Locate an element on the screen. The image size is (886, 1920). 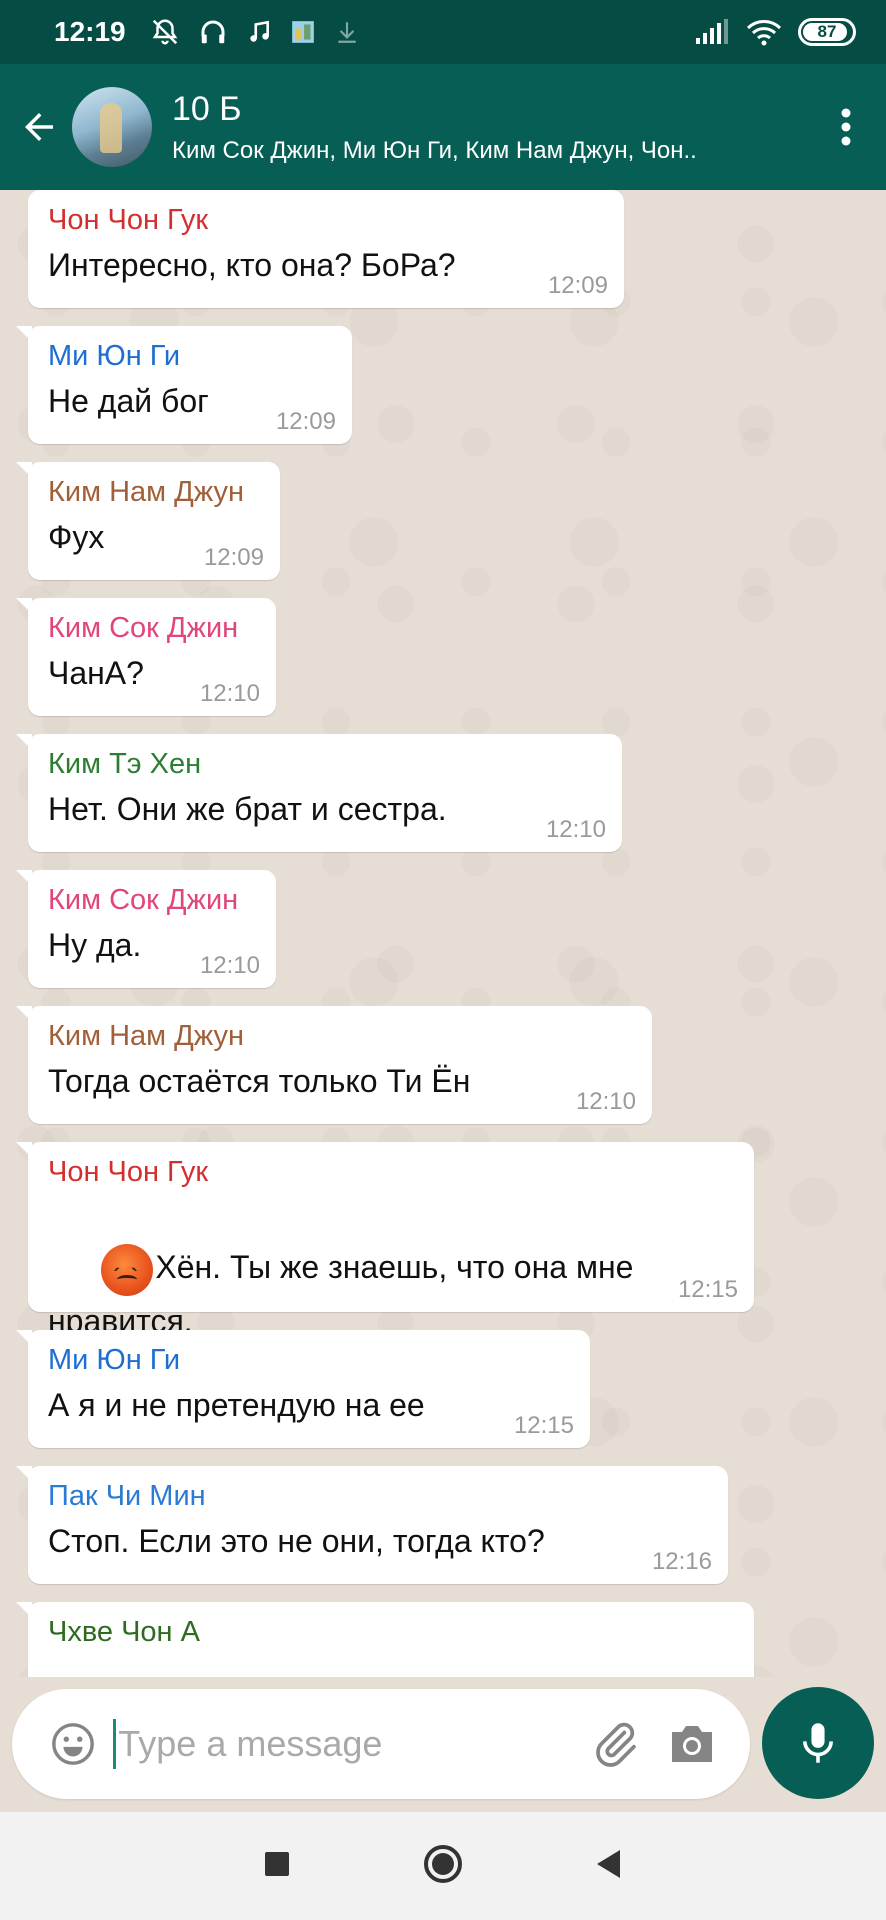
status-icons-right: 87 is located at coordinates (775, 32).